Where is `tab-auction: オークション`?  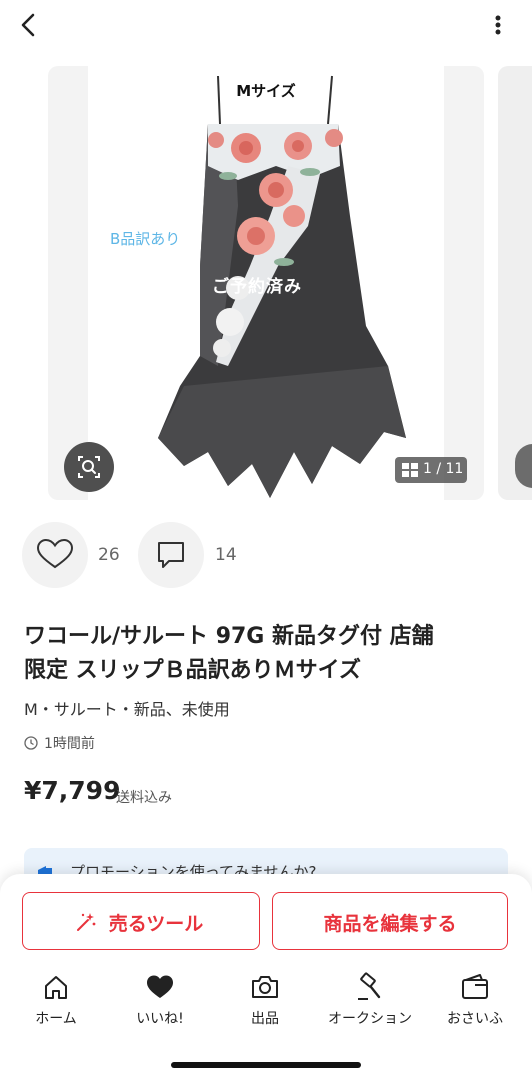 tab-auction: オークション is located at coordinates (370, 1002).